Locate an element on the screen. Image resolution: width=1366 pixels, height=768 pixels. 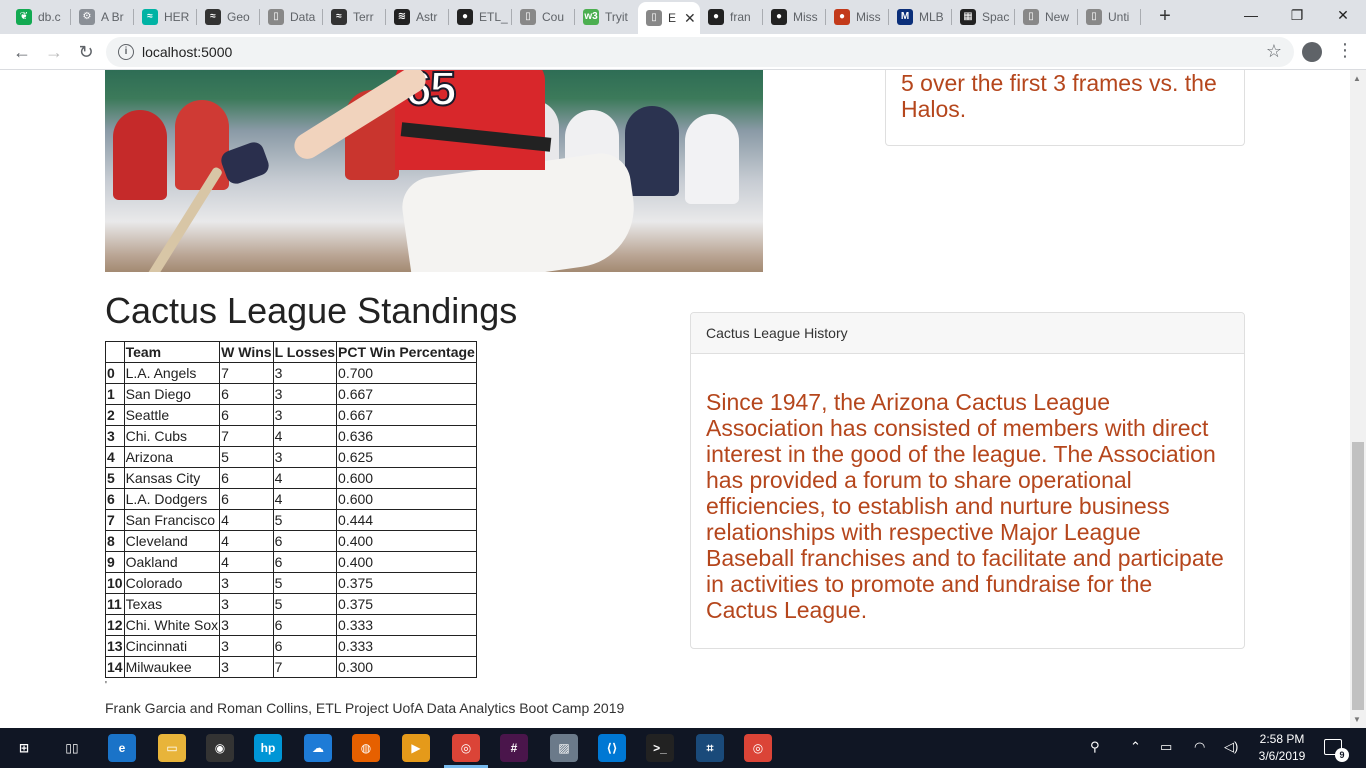
page-scrollbar: ▲ ▼ is located at coordinates (1358, 399).